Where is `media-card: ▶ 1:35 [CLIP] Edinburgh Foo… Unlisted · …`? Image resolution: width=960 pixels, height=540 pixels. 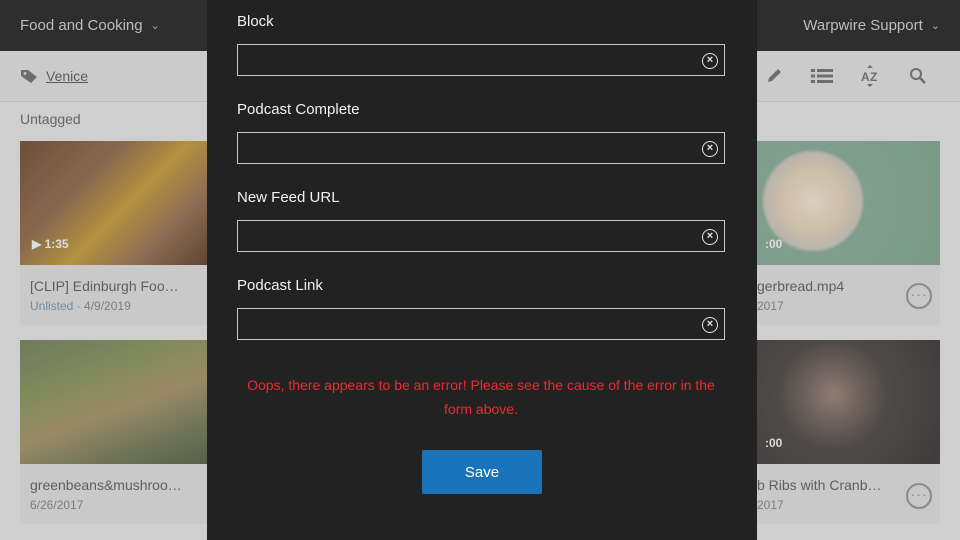
media-card: ▶ 1:35 [CLIP] Edinburgh Foo… Unlisted · … is located at coordinates (113, 233).